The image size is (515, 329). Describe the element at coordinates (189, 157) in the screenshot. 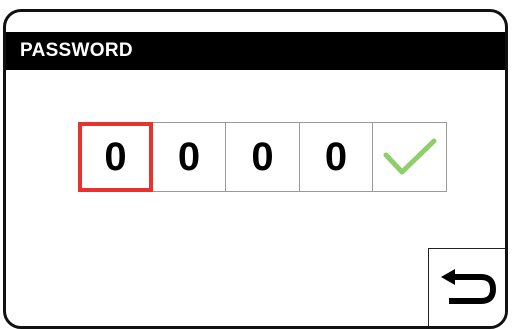

I see `pin-digit-2: 0` at that location.